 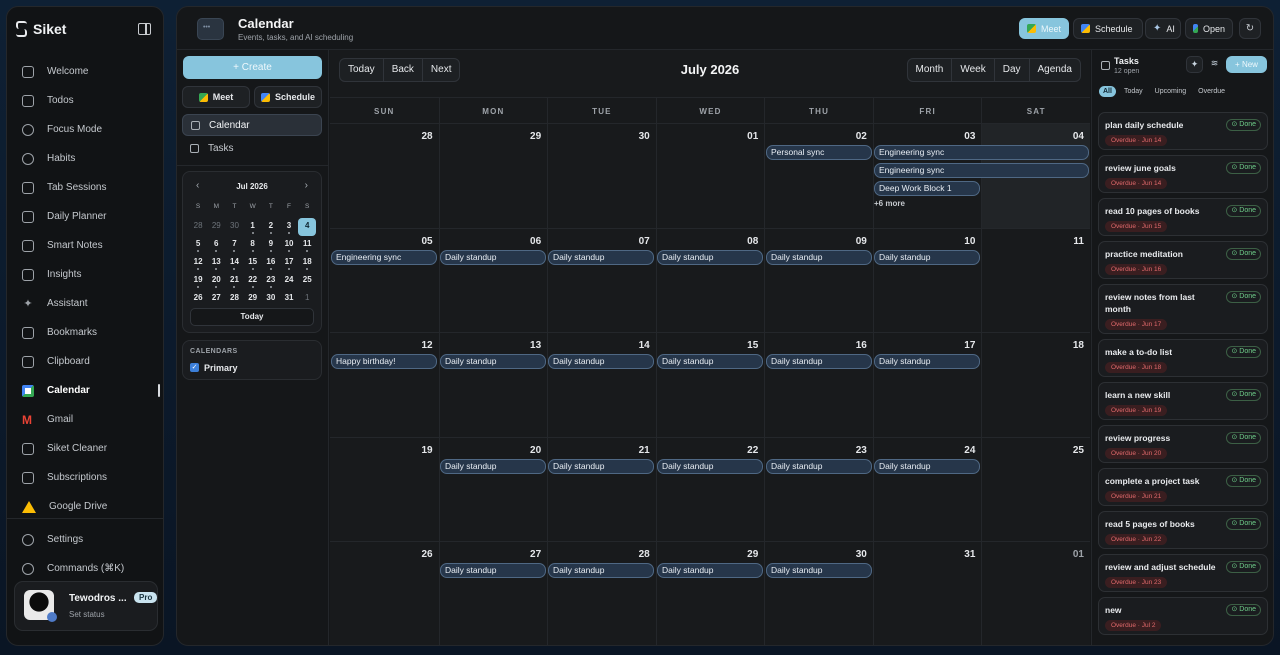 I want to click on mini-calendar-day: 23, so click(x=271, y=281).